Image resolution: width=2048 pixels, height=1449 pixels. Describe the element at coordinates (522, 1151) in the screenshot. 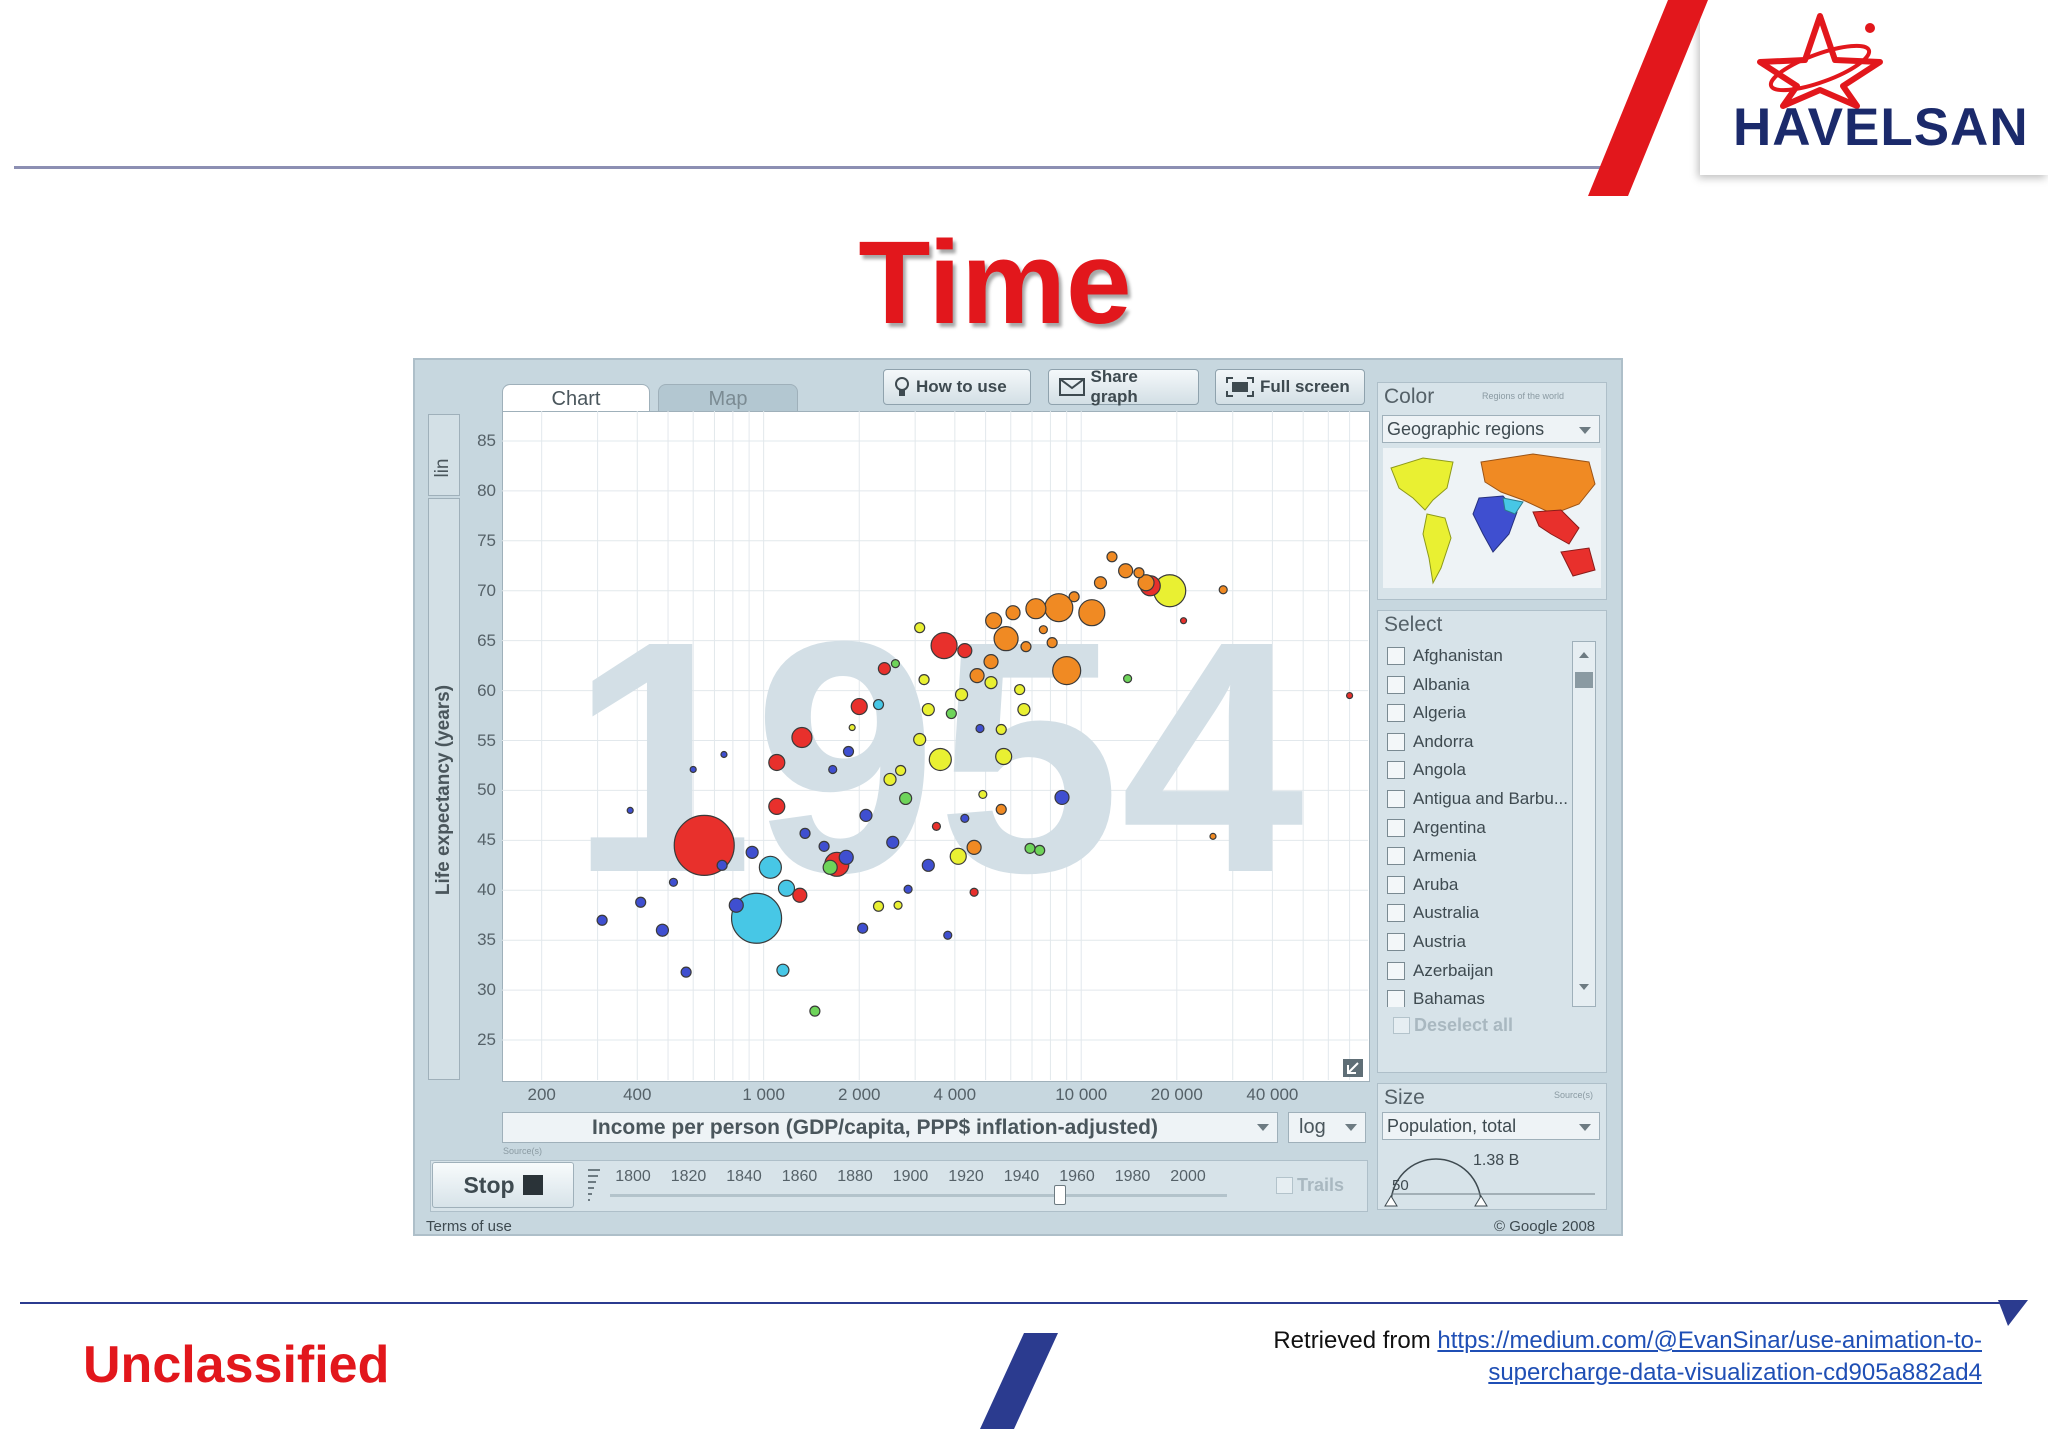

I see `x-source-note: Source(s)` at that location.